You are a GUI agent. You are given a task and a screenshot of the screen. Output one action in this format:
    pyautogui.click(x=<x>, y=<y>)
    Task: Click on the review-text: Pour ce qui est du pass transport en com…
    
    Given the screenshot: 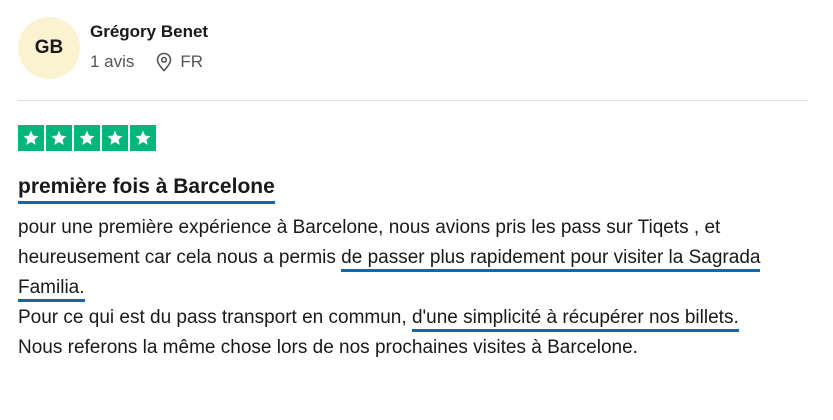 What is the action you would take?
    pyautogui.click(x=215, y=317)
    